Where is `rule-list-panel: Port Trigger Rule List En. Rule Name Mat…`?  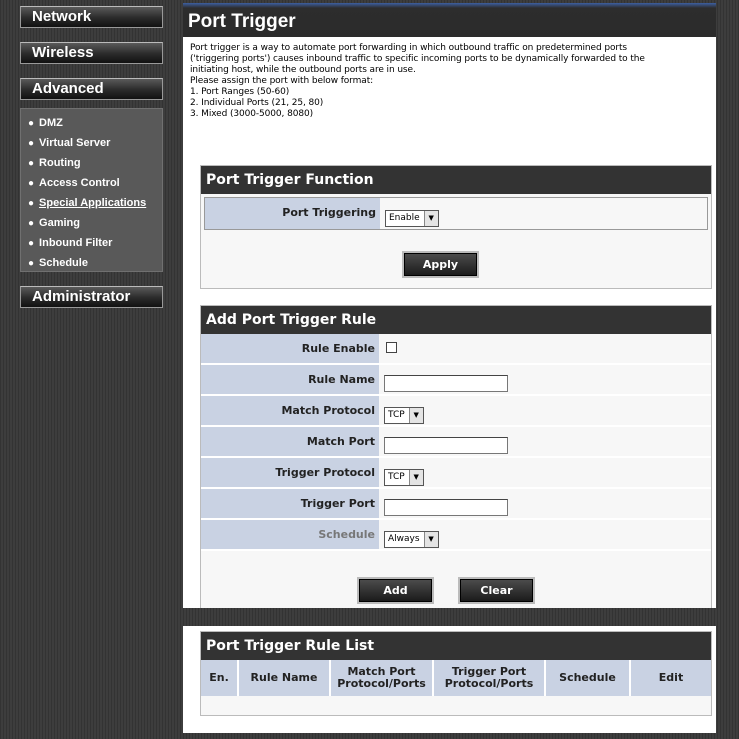 rule-list-panel: Port Trigger Rule List En. Rule Name Mat… is located at coordinates (449, 679).